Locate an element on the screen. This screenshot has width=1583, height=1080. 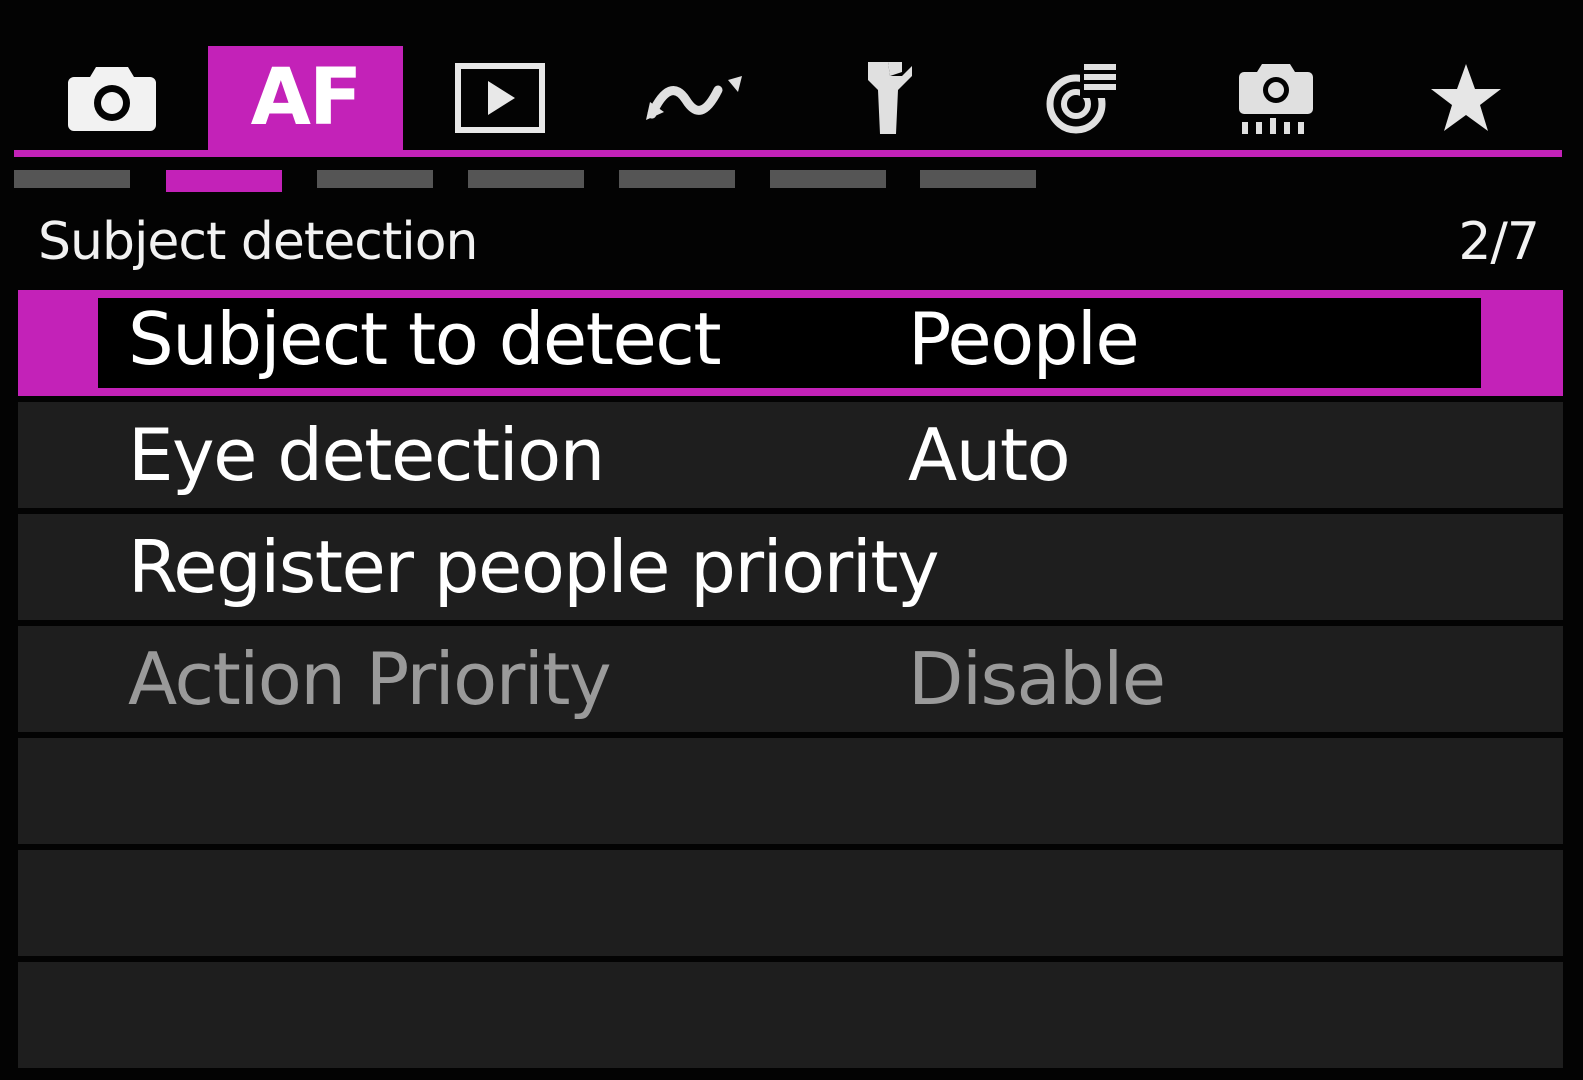
tab-underline is located at coordinates (788, 153).